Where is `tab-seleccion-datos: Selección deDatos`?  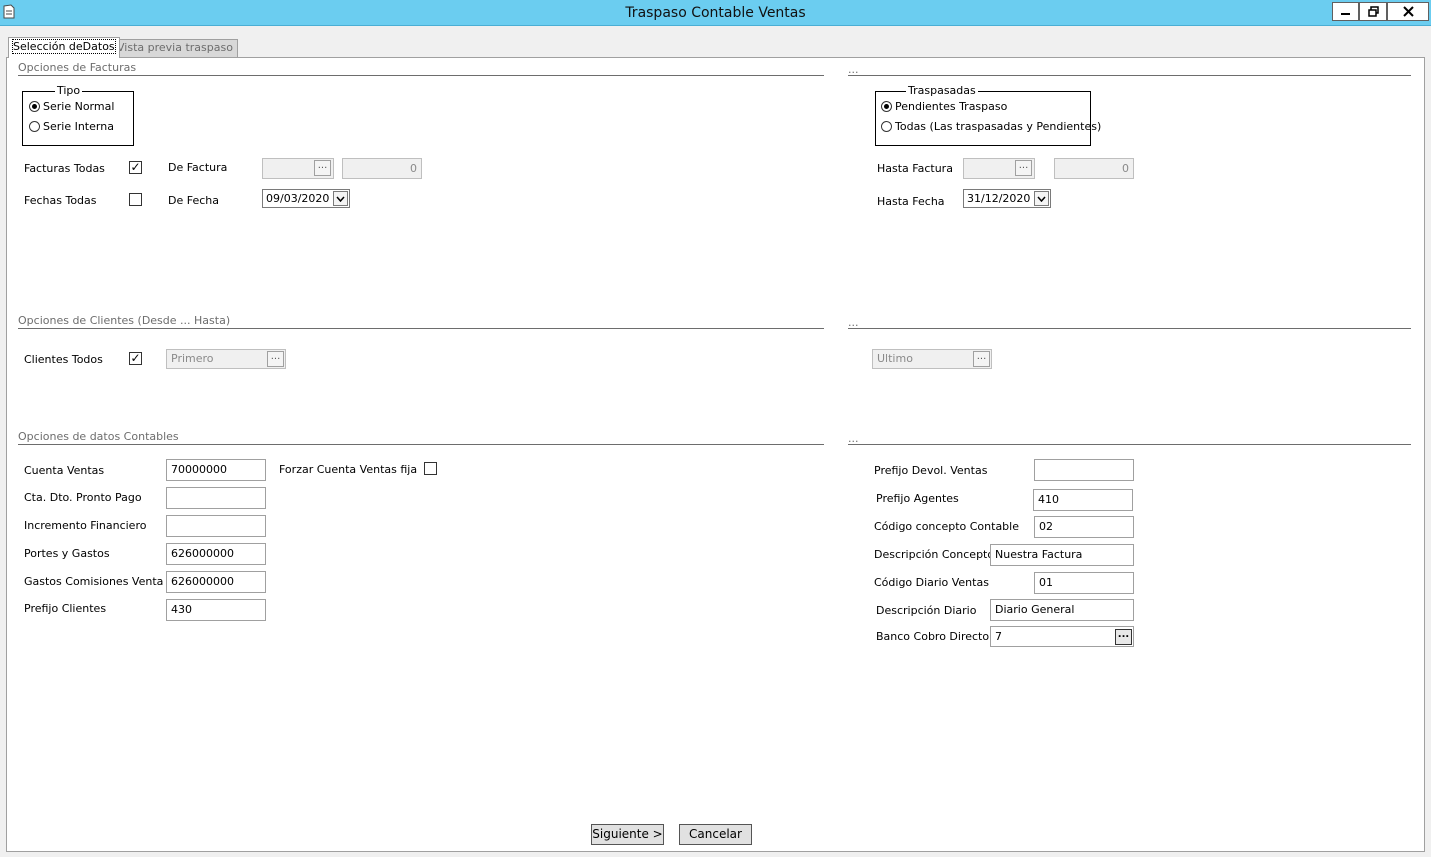 tab-seleccion-datos: Selección deDatos is located at coordinates (64, 47).